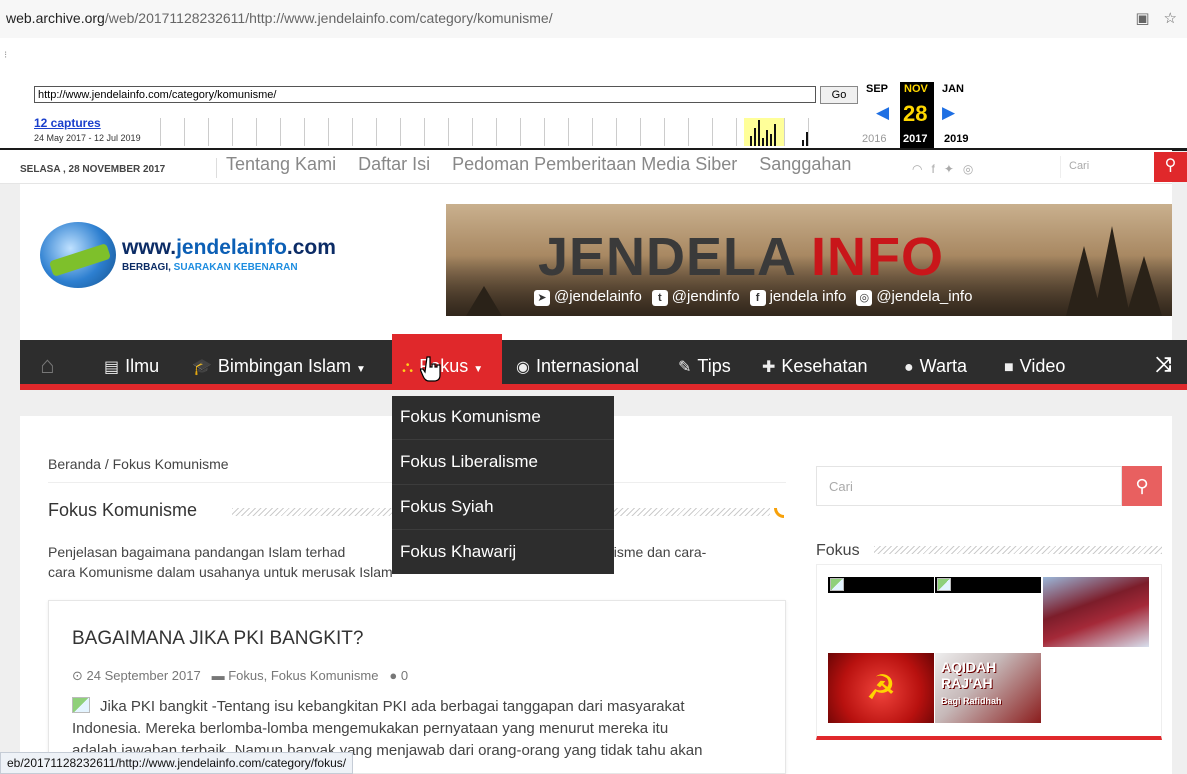 The image size is (1187, 774). I want to click on nav-item-tips: ✎ Tips, so click(704, 365).